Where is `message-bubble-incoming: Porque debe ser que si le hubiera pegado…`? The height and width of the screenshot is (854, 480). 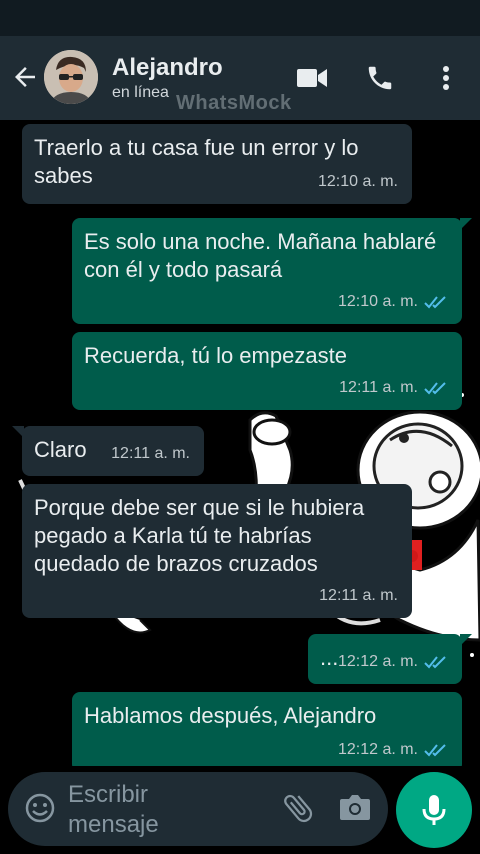 message-bubble-incoming: Porque debe ser que si le hubiera pegado… is located at coordinates (217, 551).